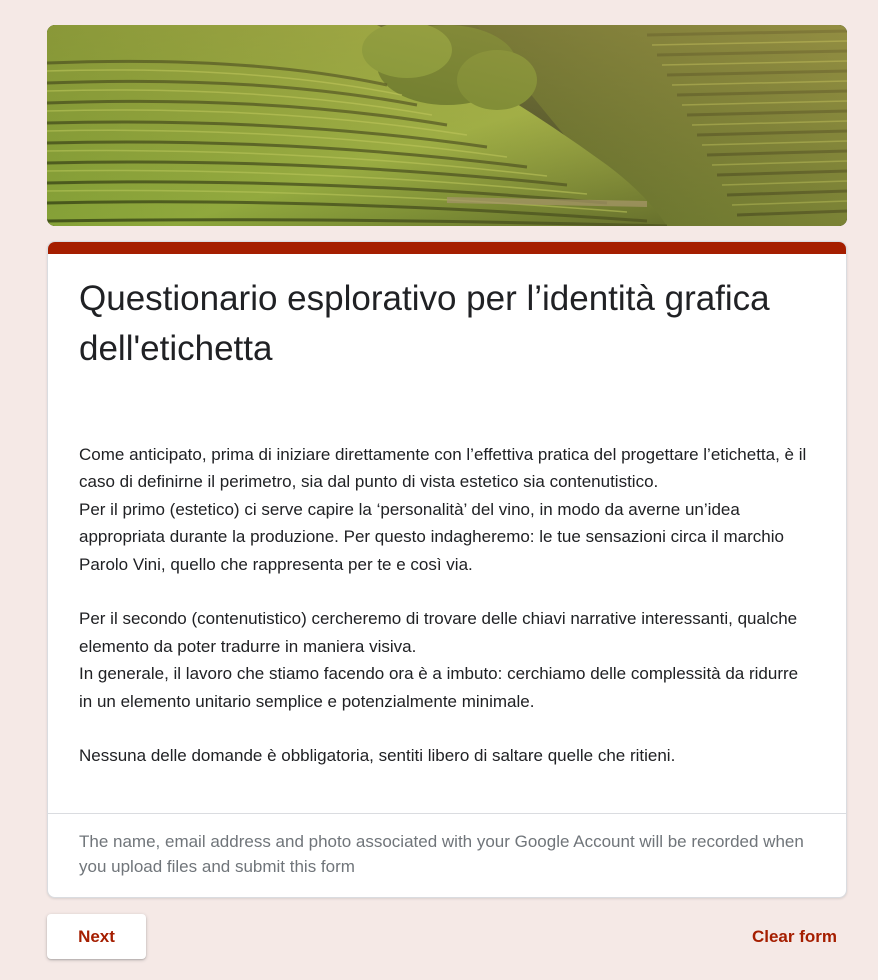  What do you see at coordinates (447, 813) in the screenshot?
I see `divider` at bounding box center [447, 813].